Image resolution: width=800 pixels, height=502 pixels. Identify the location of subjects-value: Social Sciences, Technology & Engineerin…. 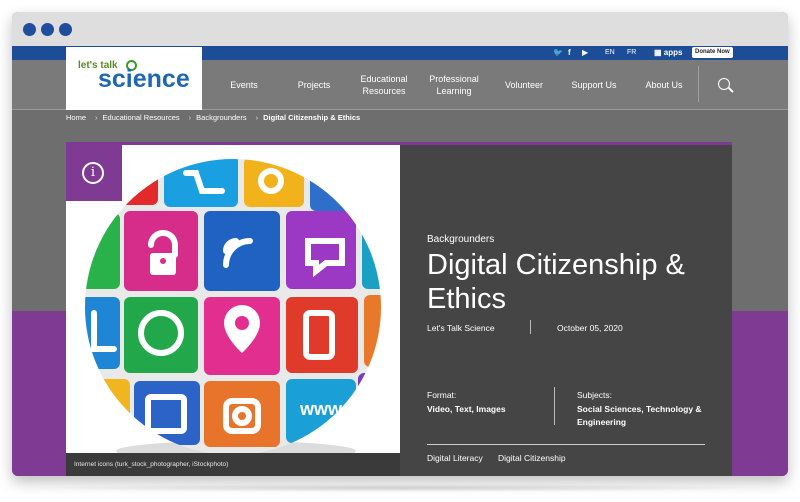
(639, 415).